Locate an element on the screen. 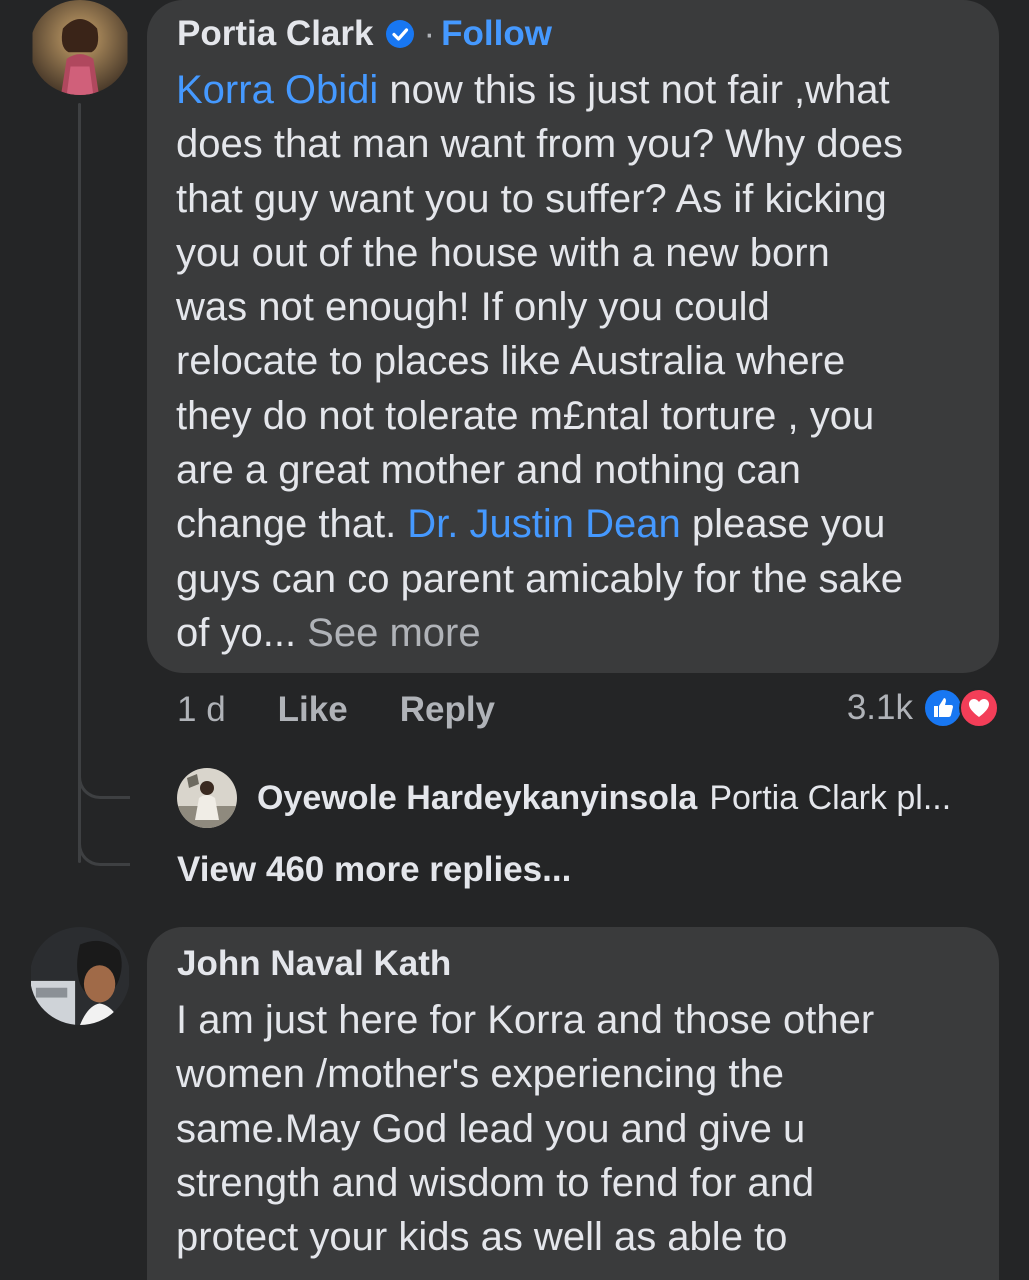 Image resolution: width=1029 pixels, height=1280 pixels. thread-line is located at coordinates (79, 483).